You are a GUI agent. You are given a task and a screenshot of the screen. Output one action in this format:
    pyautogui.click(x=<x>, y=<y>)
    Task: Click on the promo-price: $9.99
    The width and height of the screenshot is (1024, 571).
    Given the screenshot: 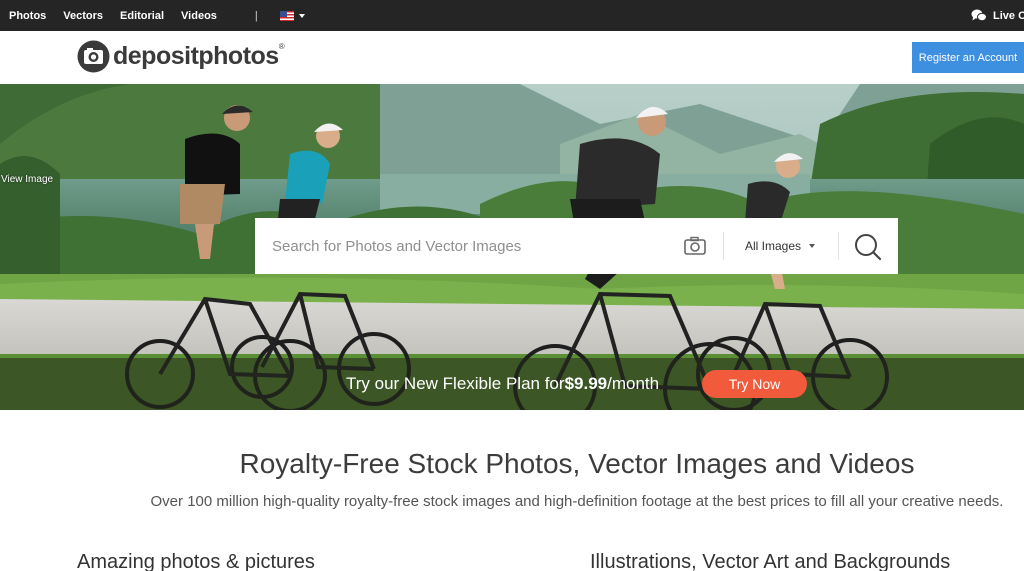 What is the action you would take?
    pyautogui.click(x=586, y=383)
    